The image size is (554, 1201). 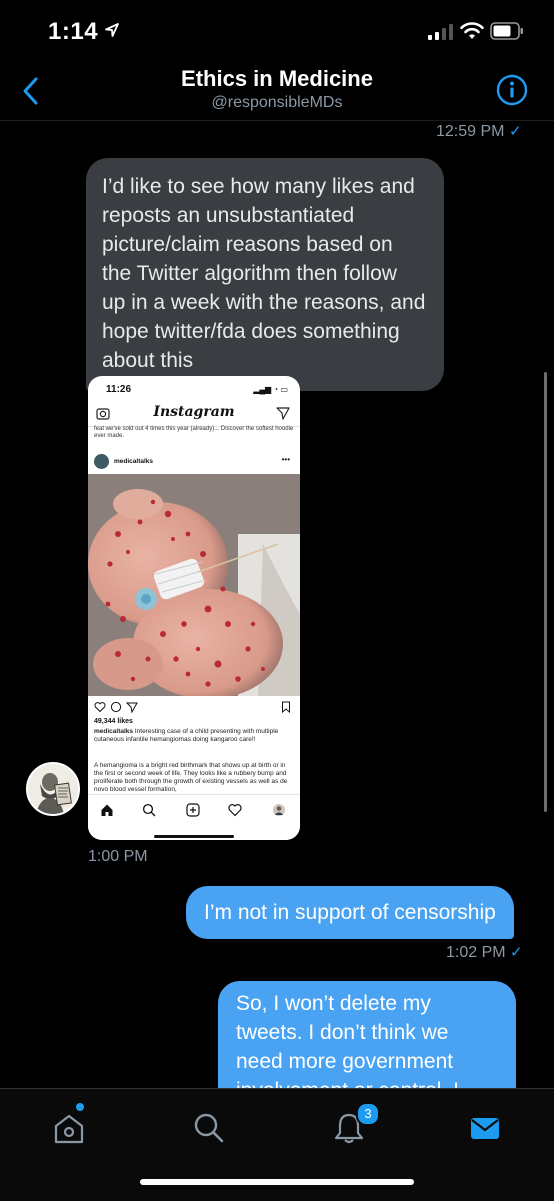 What do you see at coordinates (107, 810) in the screenshot?
I see `ig-home-icon` at bounding box center [107, 810].